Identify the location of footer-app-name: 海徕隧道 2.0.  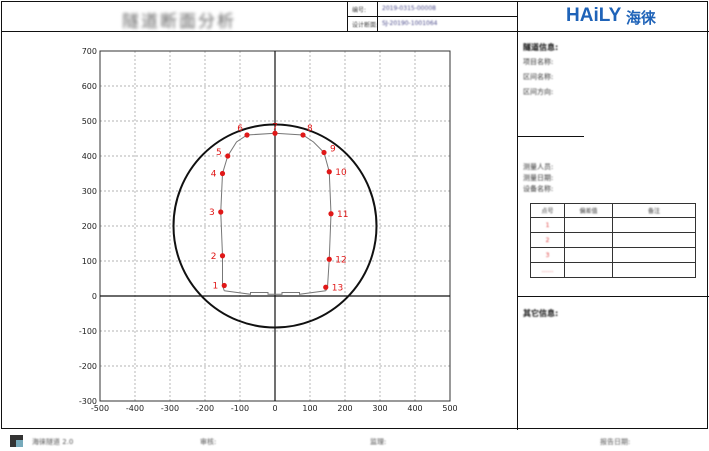
(53, 442).